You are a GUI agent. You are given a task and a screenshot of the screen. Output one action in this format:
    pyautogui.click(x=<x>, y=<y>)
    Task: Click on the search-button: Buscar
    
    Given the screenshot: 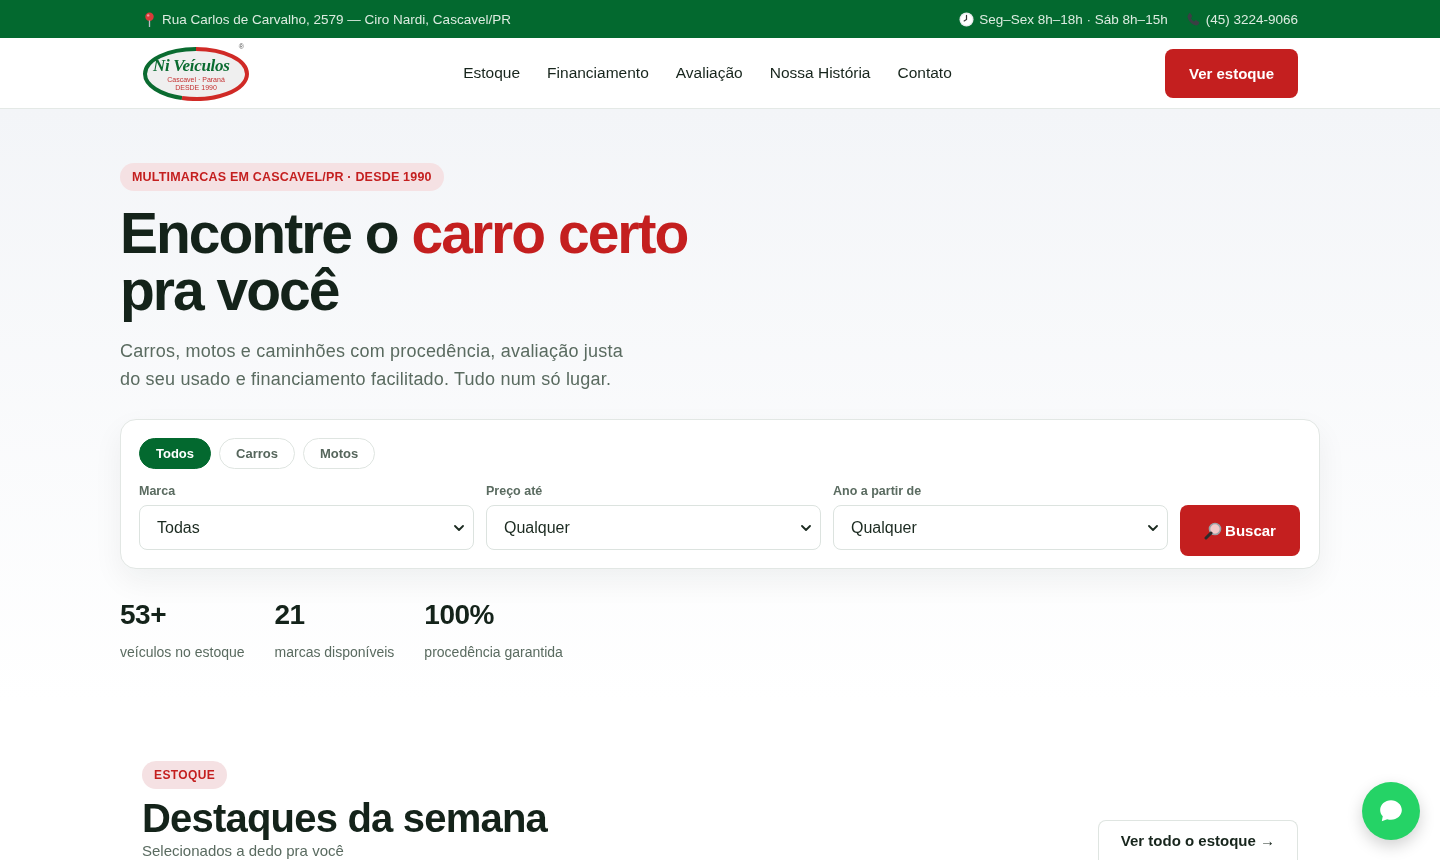 What is the action you would take?
    pyautogui.click(x=1240, y=530)
    